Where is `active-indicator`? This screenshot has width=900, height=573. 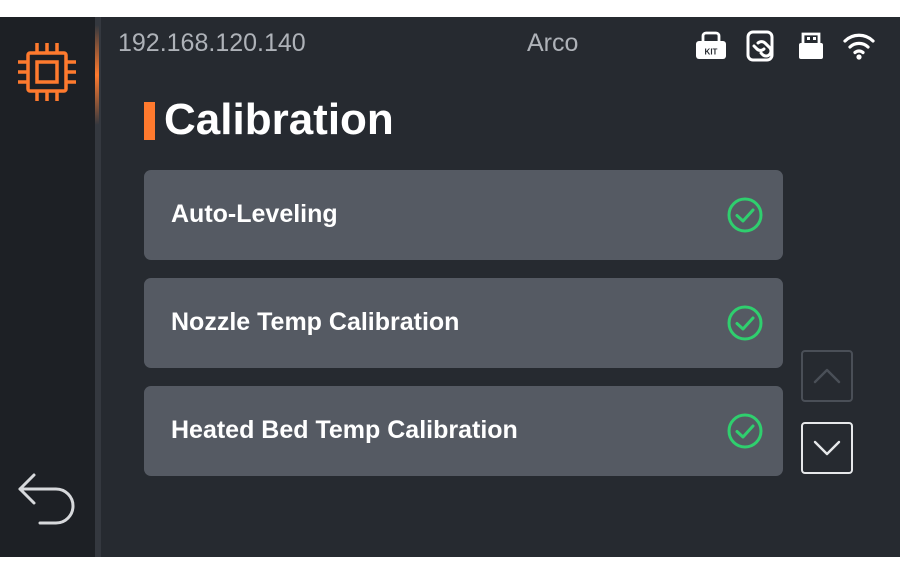 active-indicator is located at coordinates (97, 75).